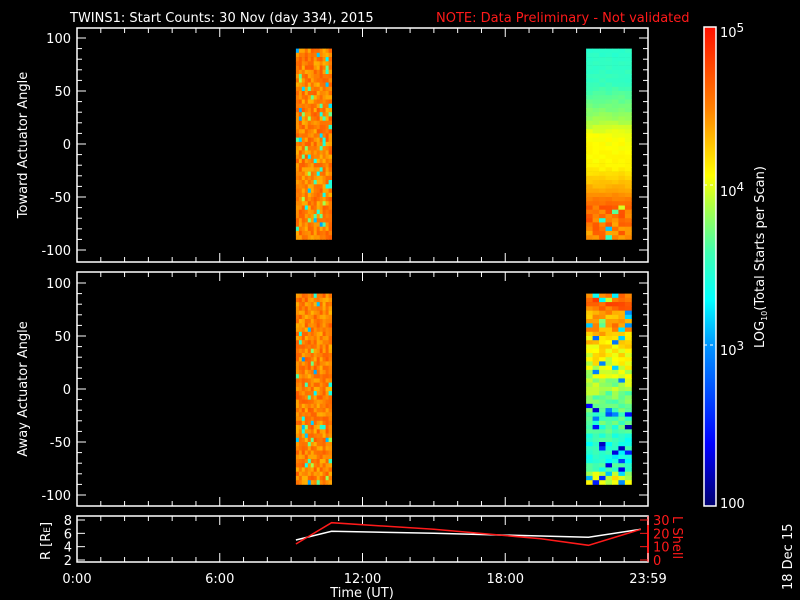 The width and height of the screenshot is (800, 600). What do you see at coordinates (58, 39) in the screenshot?
I see `y-tick-label: 100` at bounding box center [58, 39].